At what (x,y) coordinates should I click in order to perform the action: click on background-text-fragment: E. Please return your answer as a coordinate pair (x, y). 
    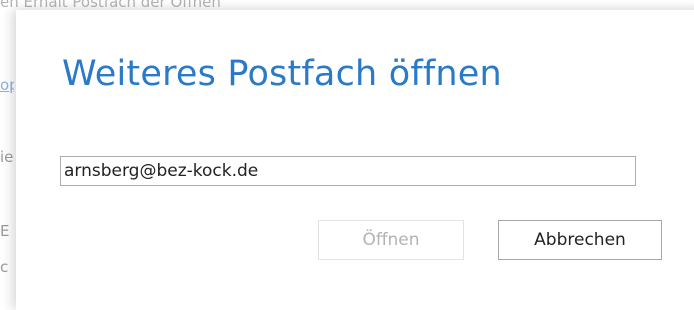
    Looking at the image, I should click on (5, 231).